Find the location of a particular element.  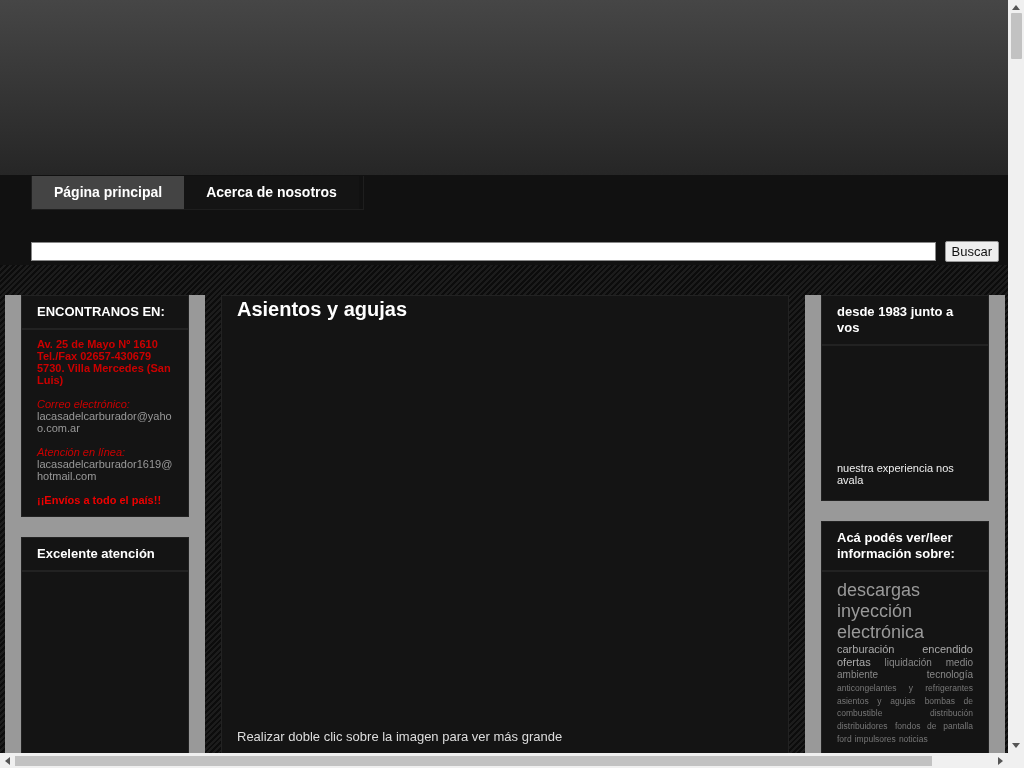

scroll-left-icon is located at coordinates (7, 760).